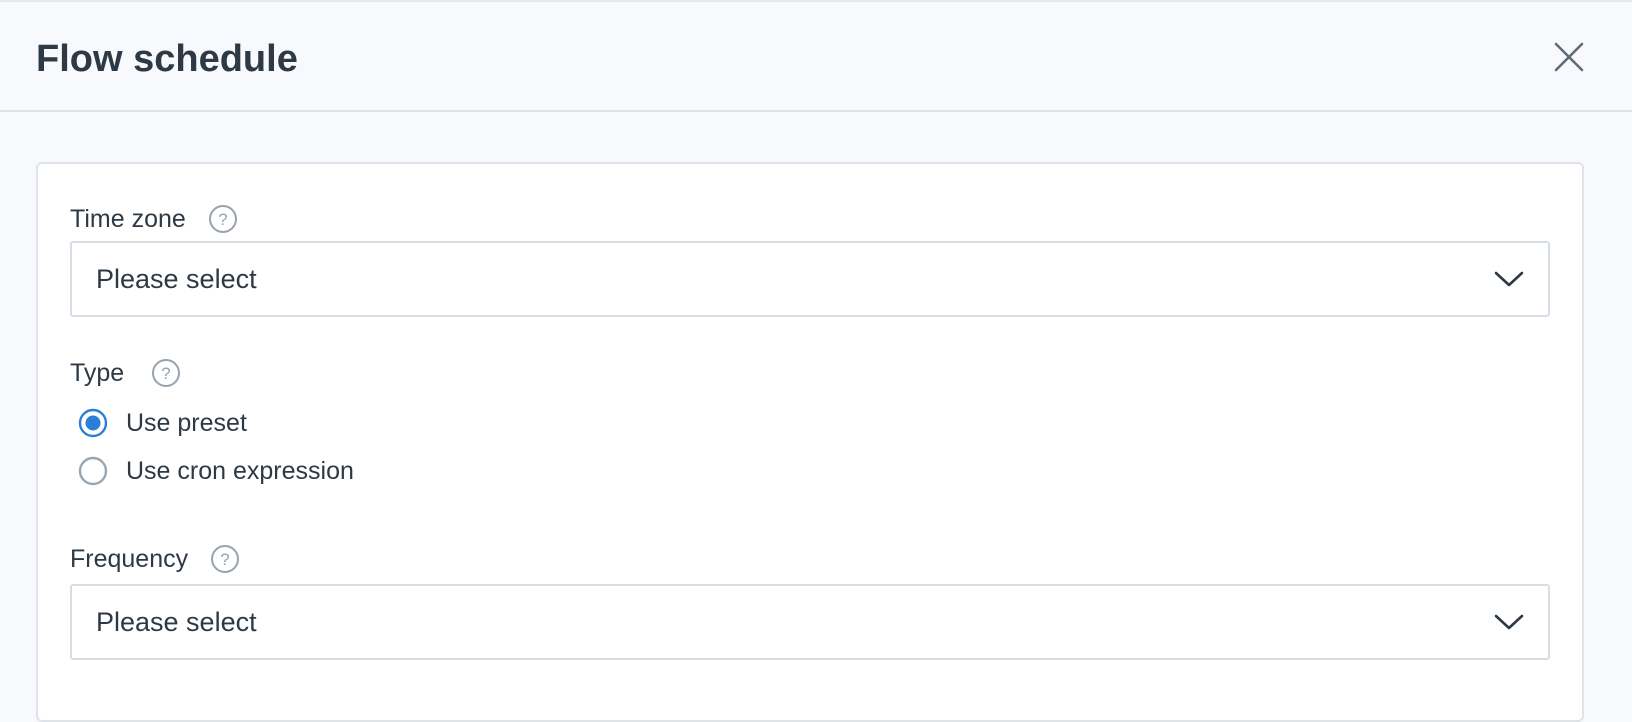 This screenshot has width=1632, height=722. I want to click on frequency-label: Frequency, so click(129, 559).